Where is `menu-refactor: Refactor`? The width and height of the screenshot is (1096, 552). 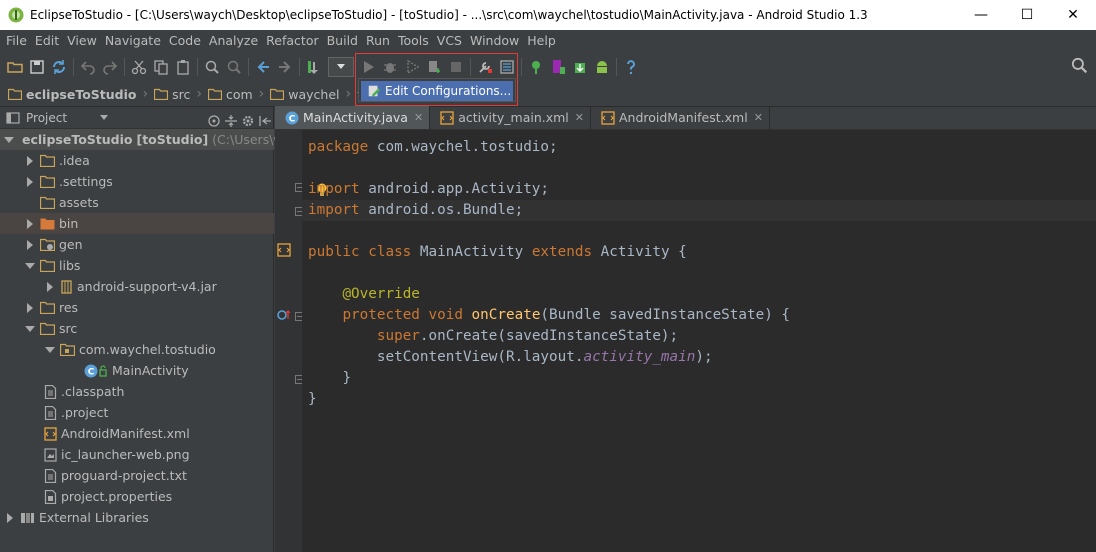 menu-refactor: Refactor is located at coordinates (292, 40).